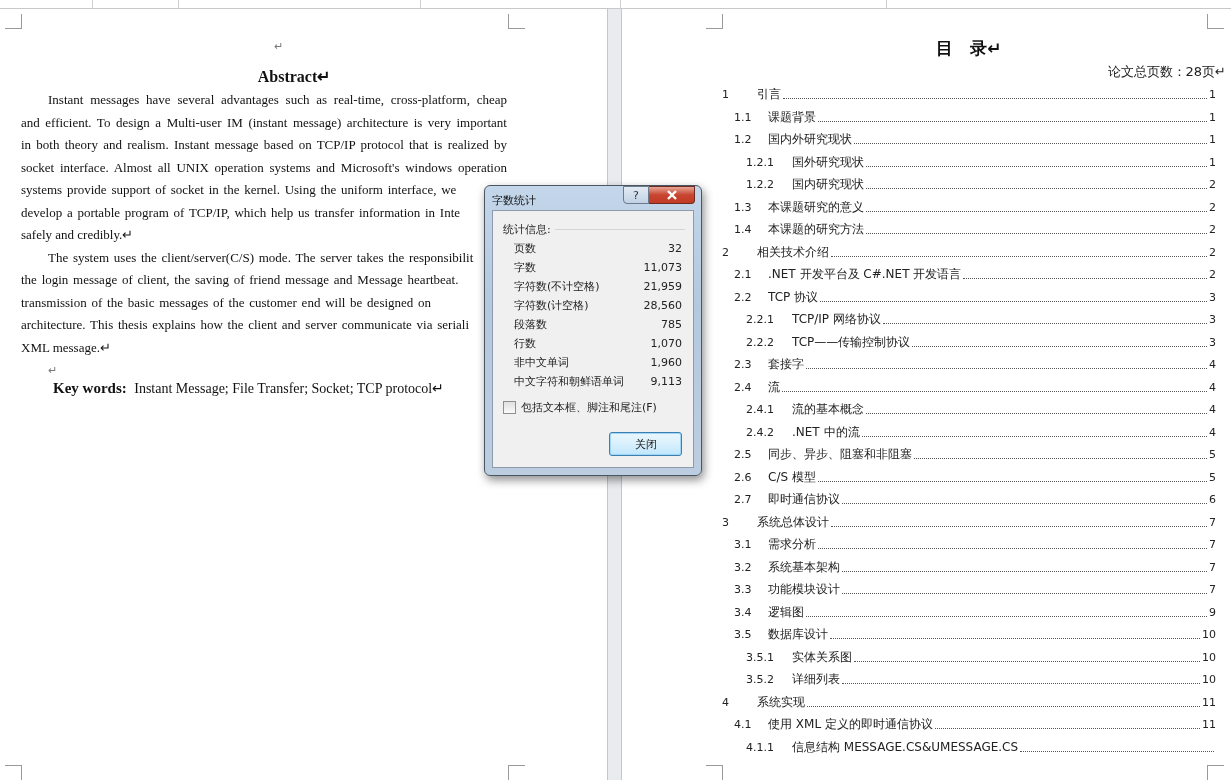 The height and width of the screenshot is (780, 1231). I want to click on toc-number: 3.2, so click(743, 567).